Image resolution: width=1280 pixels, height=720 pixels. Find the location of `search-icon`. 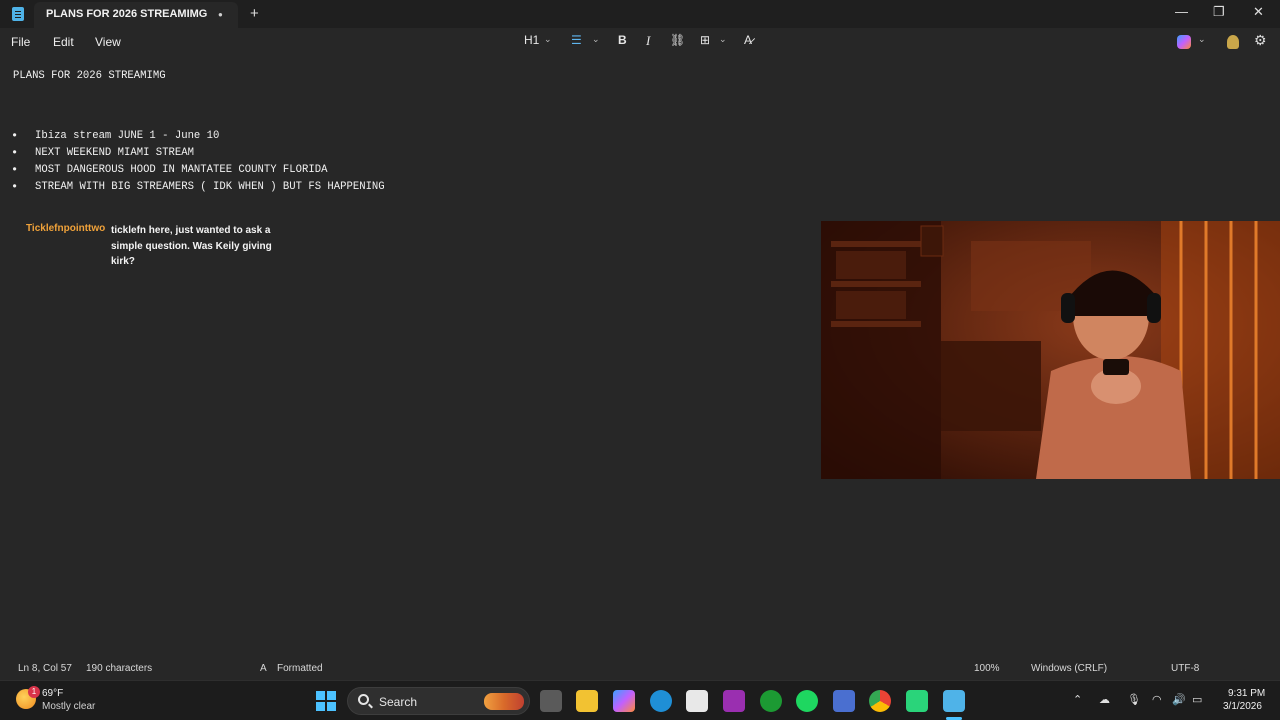

search-icon is located at coordinates (363, 699).